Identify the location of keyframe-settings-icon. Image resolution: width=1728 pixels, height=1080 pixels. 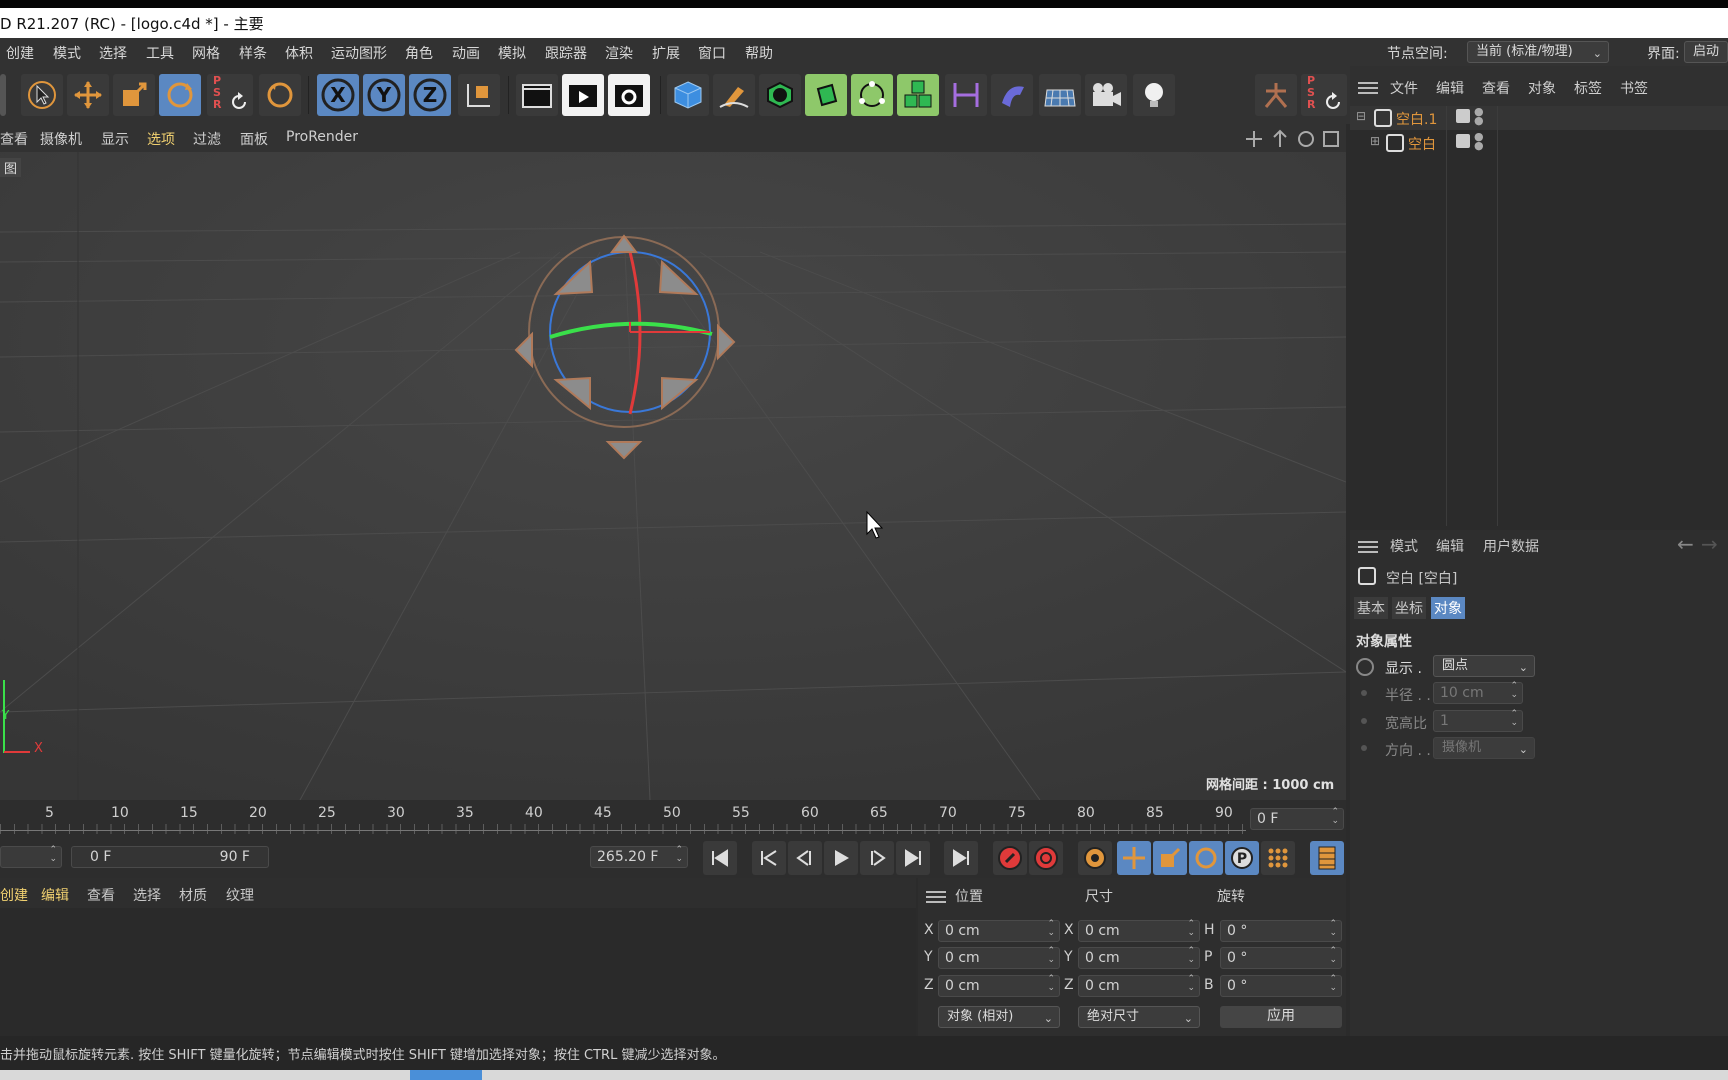
(1095, 858).